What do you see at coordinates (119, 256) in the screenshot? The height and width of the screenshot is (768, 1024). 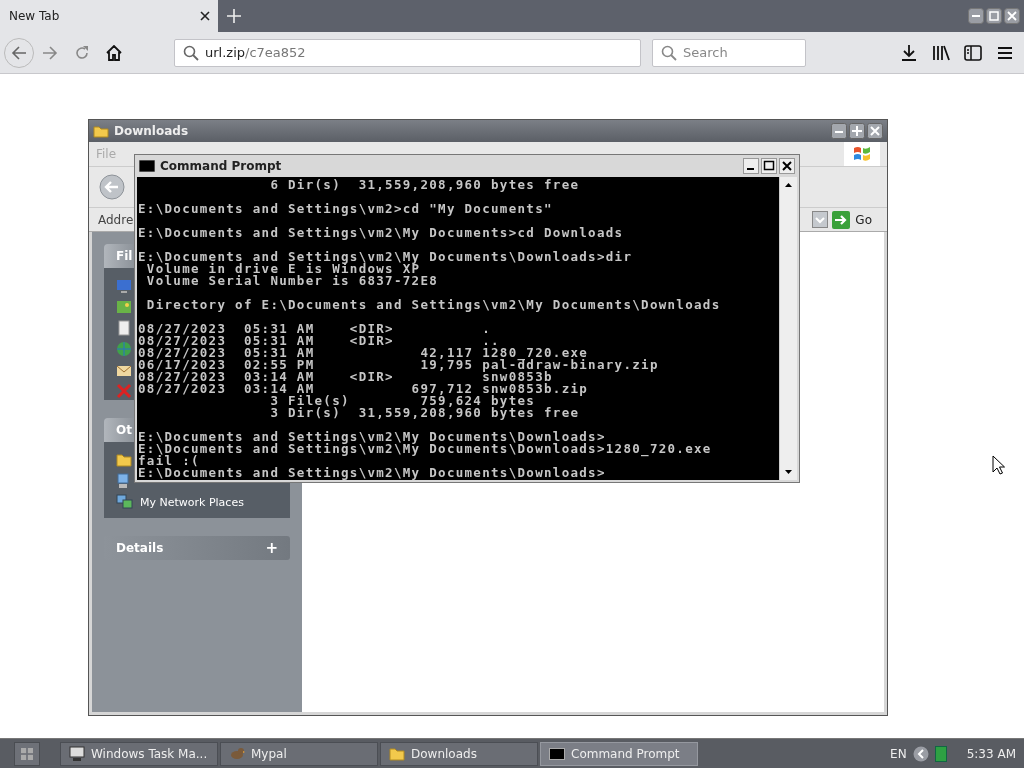 I see `panel-header: Fil` at bounding box center [119, 256].